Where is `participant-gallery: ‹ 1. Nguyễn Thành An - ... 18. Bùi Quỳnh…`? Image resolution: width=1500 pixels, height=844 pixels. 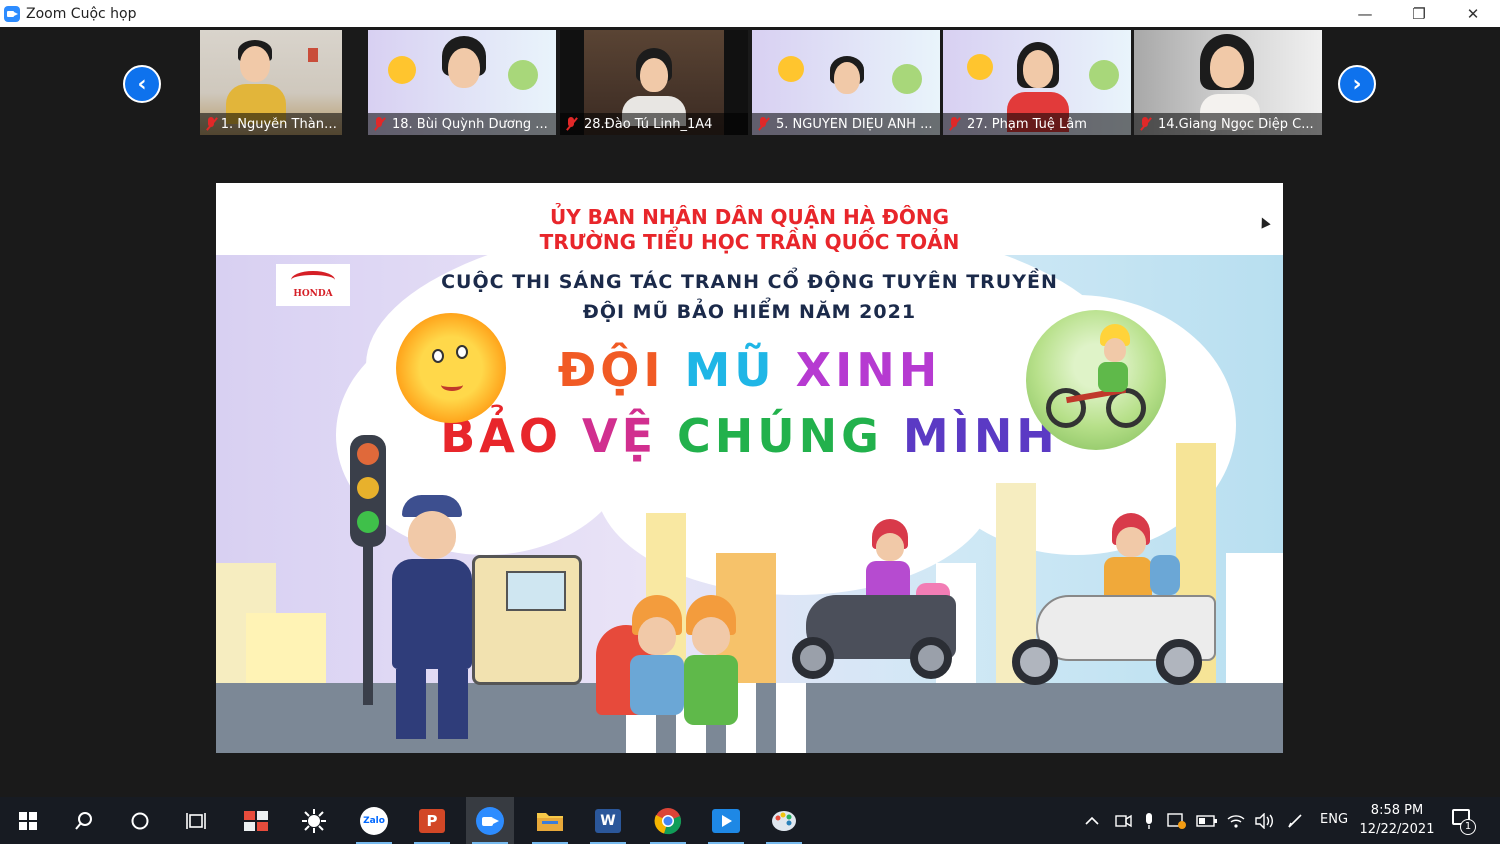 participant-gallery: ‹ 1. Nguyễn Thành An - ... 18. Bùi Quỳnh… is located at coordinates (750, 83).